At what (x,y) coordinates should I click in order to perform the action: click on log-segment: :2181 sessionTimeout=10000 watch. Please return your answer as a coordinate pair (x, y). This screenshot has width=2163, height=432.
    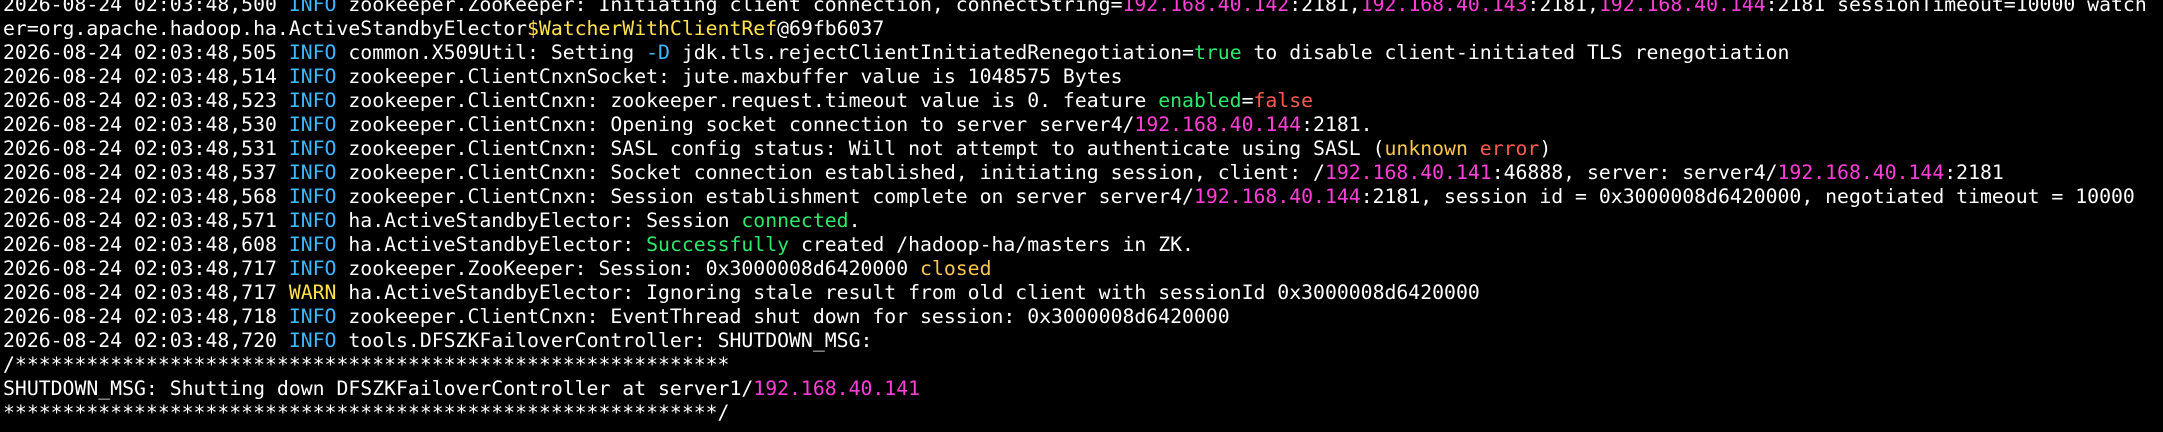
    Looking at the image, I should click on (1956, 8).